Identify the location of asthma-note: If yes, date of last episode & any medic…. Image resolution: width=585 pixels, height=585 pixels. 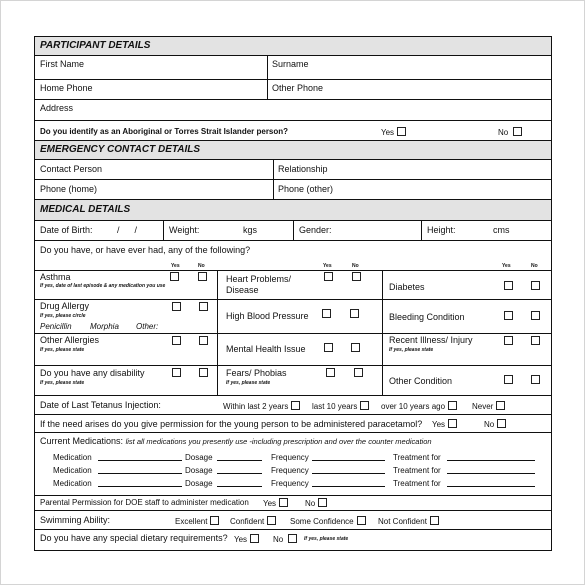
(103, 286).